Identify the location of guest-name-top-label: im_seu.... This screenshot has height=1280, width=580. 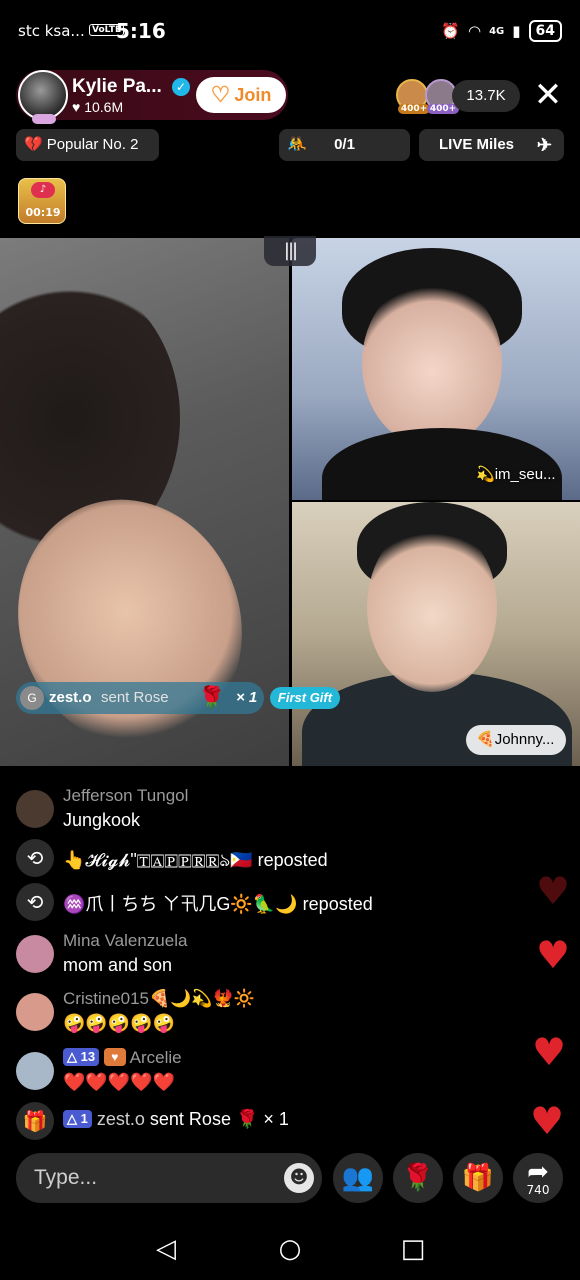
(525, 474).